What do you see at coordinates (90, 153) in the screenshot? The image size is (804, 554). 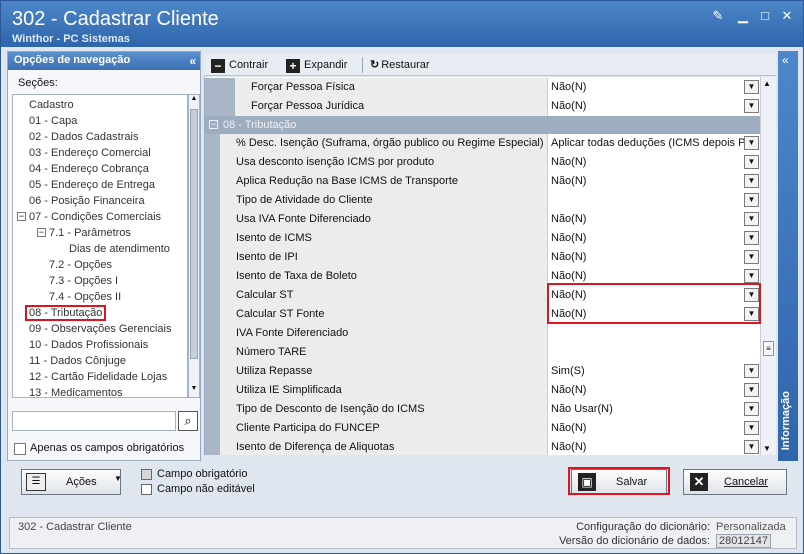 I see `tree-item: 03 - Endereço Comercial` at bounding box center [90, 153].